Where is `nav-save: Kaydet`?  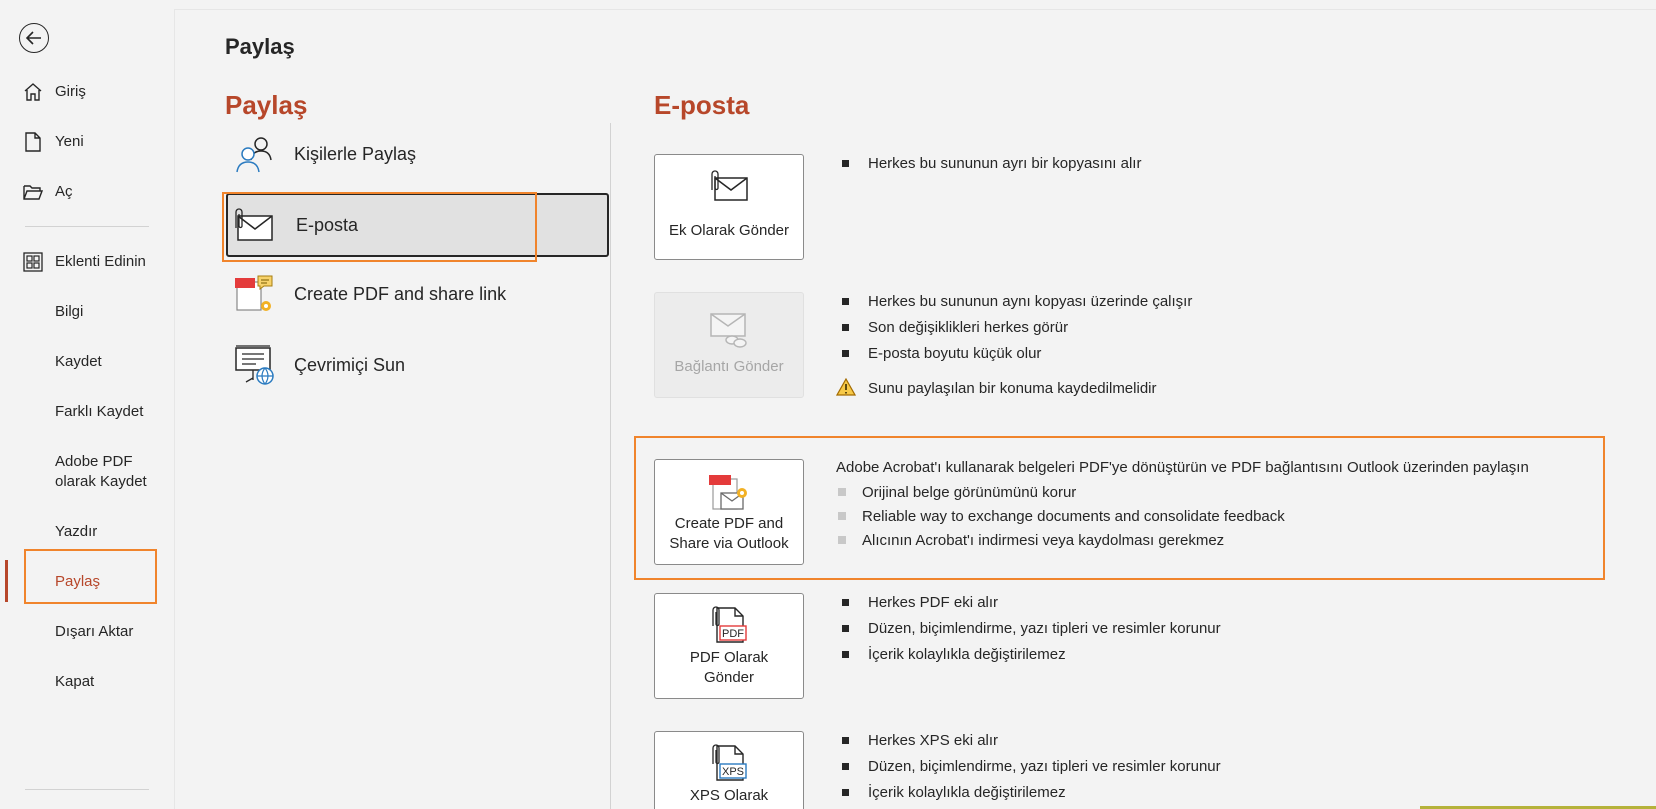 nav-save: Kaydet is located at coordinates (87, 362).